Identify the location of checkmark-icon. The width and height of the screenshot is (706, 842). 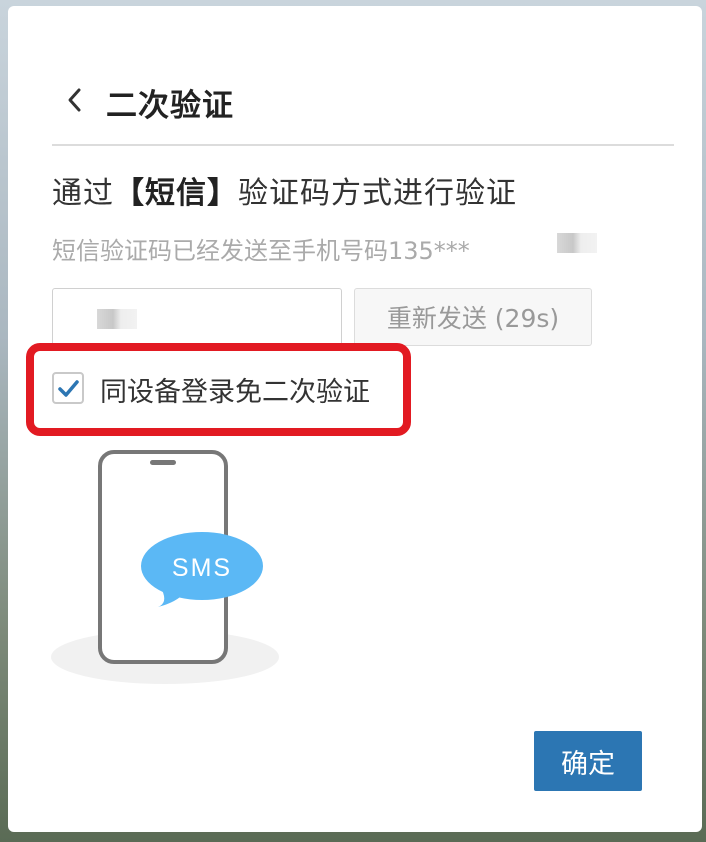
(68, 388).